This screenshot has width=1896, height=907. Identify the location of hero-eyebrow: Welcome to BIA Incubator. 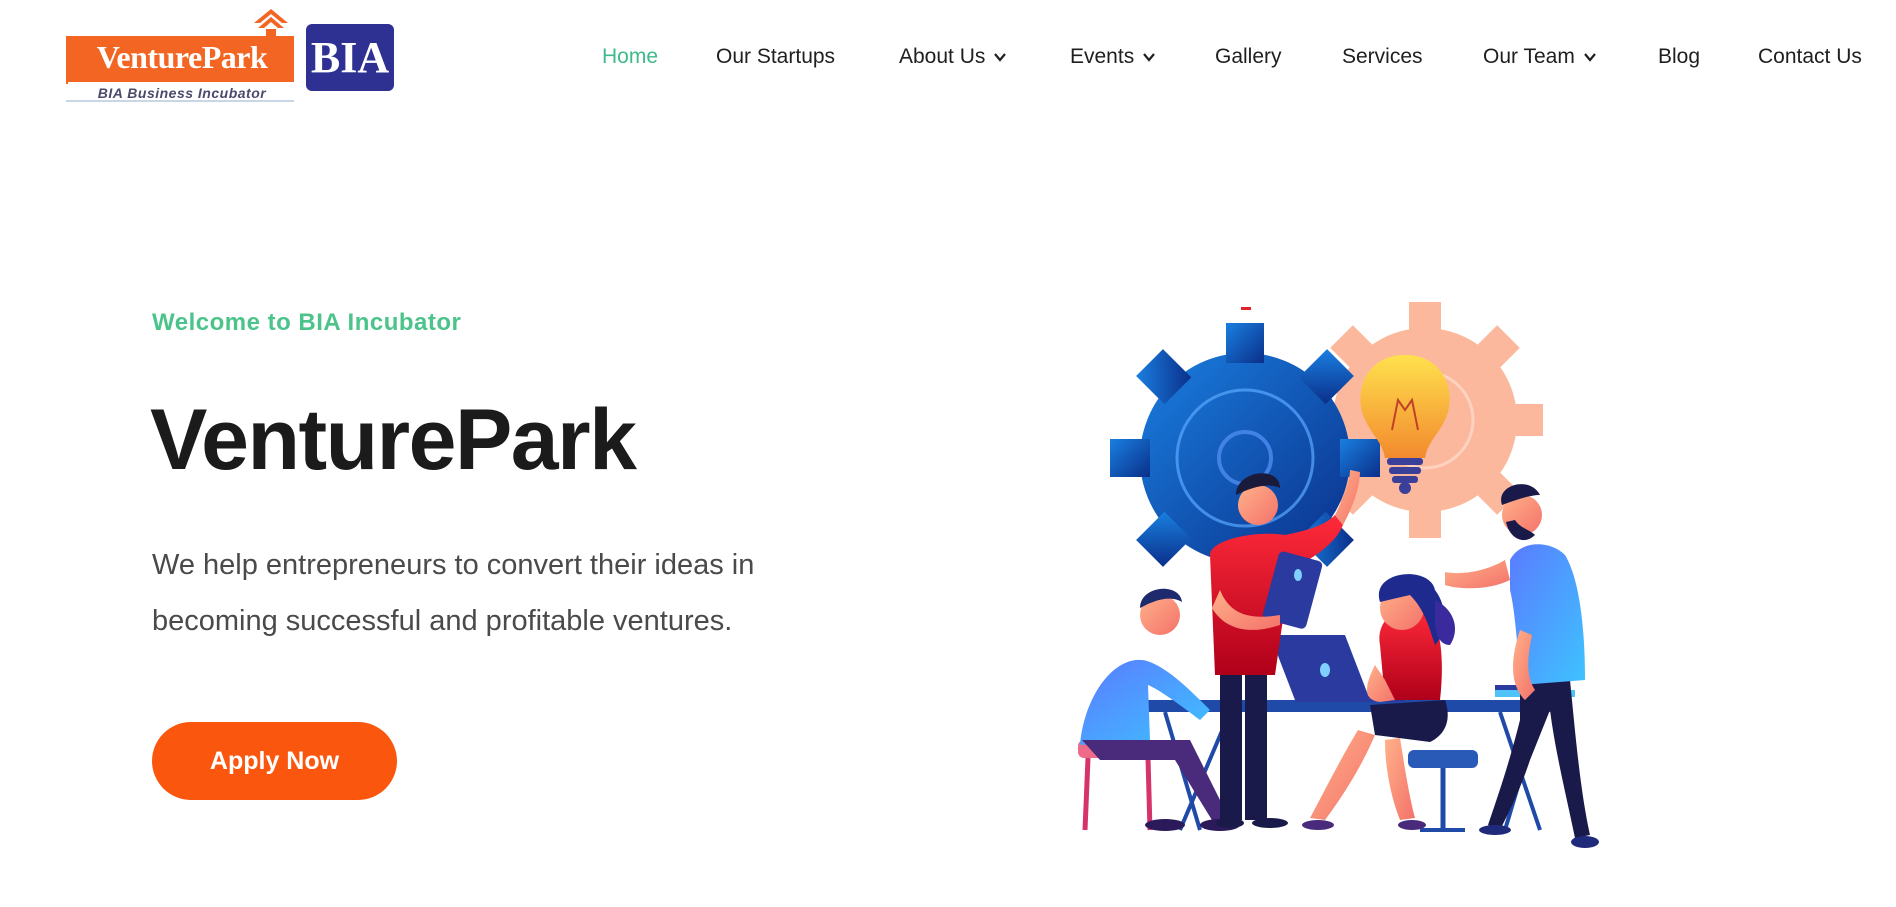
(307, 322).